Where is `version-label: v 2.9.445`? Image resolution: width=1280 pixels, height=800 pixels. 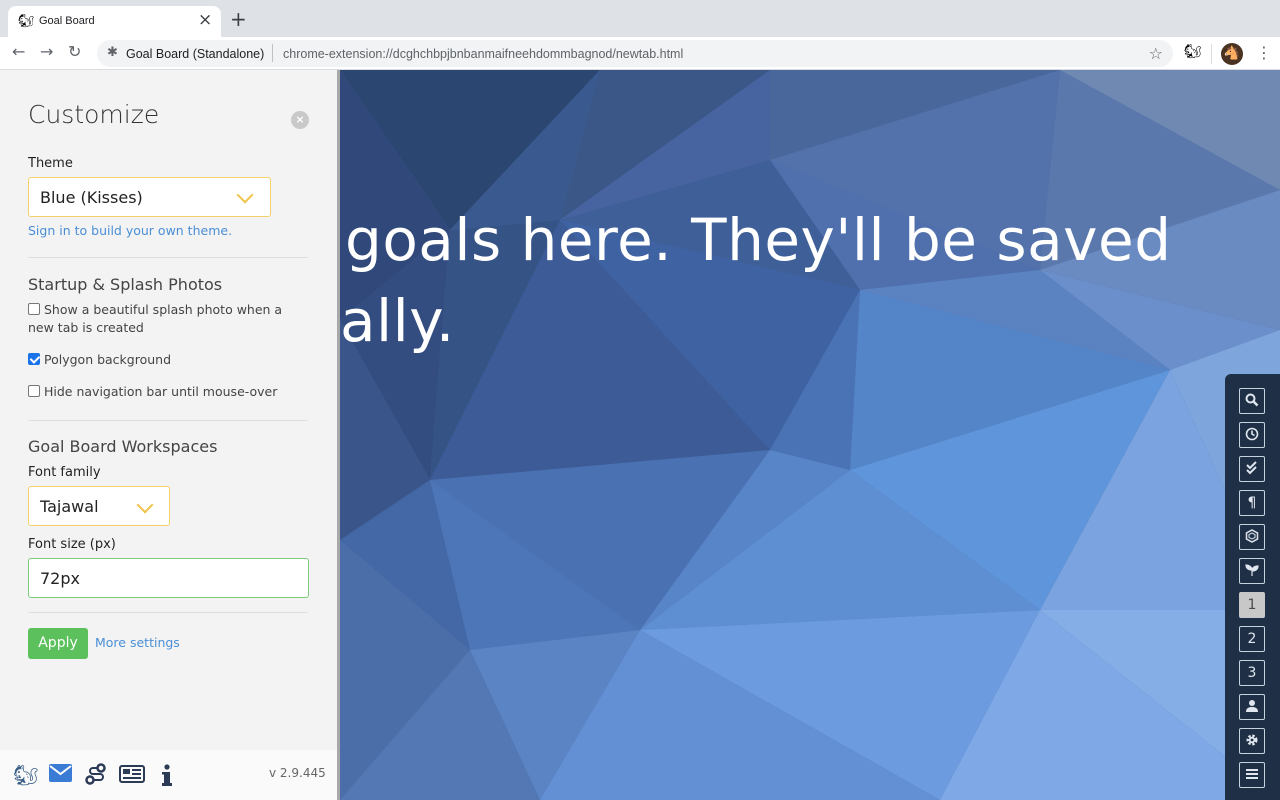
version-label: v 2.9.445 is located at coordinates (297, 773).